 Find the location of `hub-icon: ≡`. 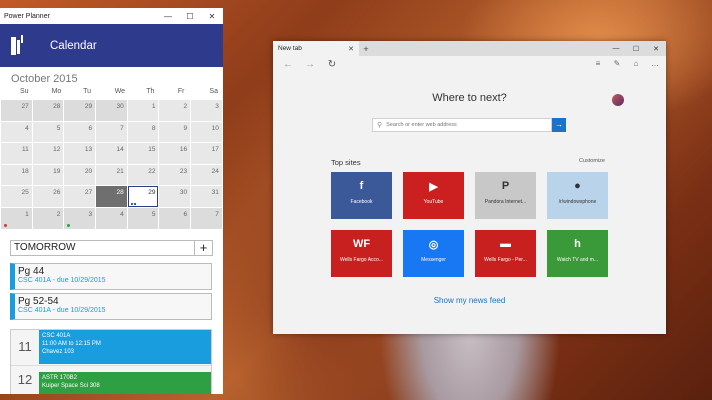

hub-icon: ≡ is located at coordinates (598, 63).